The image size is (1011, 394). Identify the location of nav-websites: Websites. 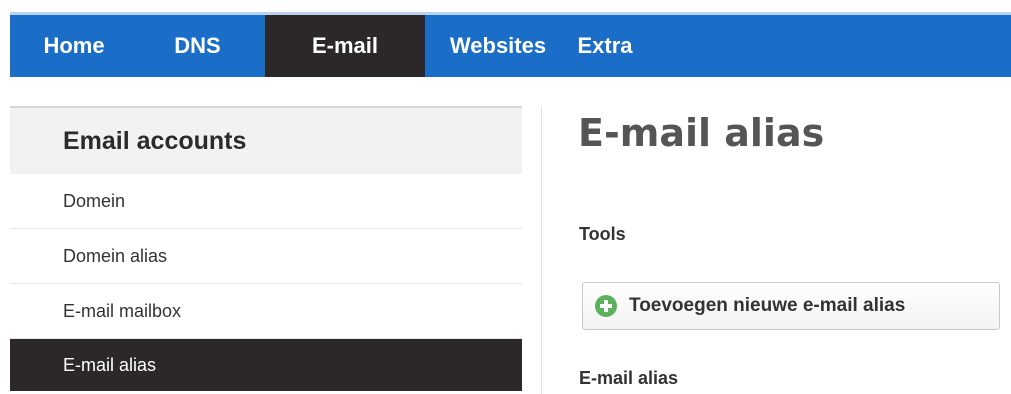
(495, 46).